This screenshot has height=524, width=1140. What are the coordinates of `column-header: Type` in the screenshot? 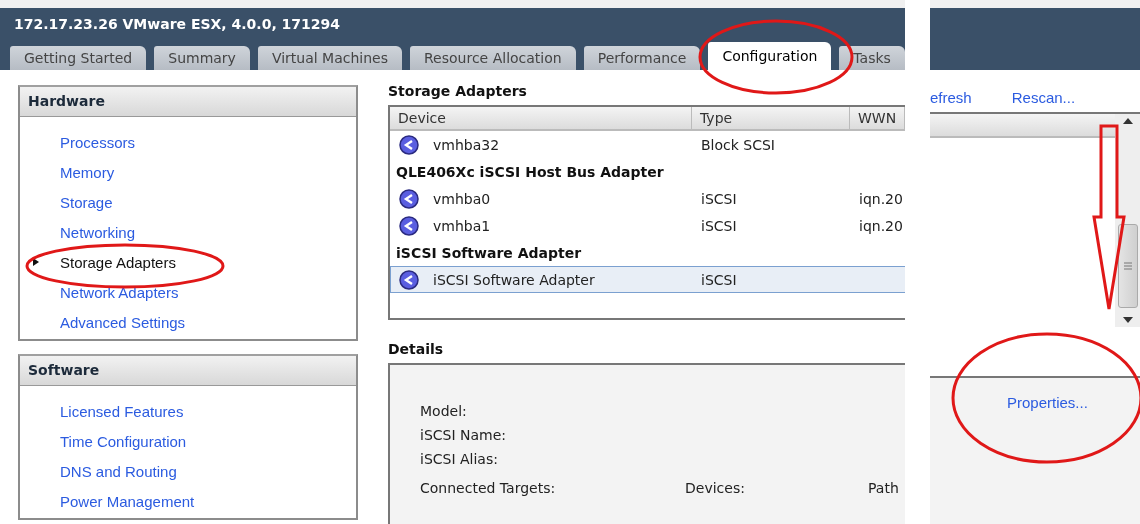 It's located at (771, 118).